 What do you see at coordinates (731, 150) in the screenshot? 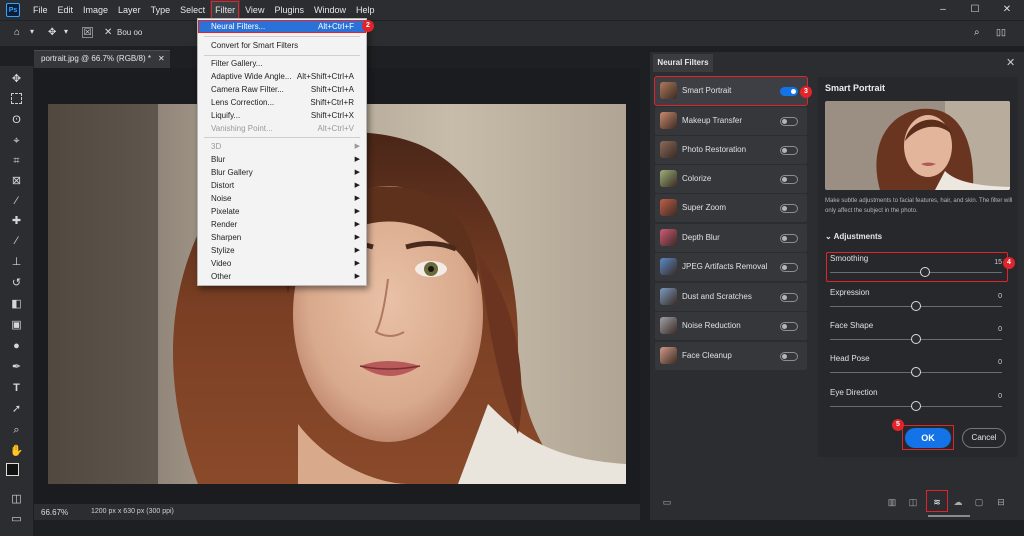
I see `filter-item-photo-restoration: Photo Restoration` at bounding box center [731, 150].